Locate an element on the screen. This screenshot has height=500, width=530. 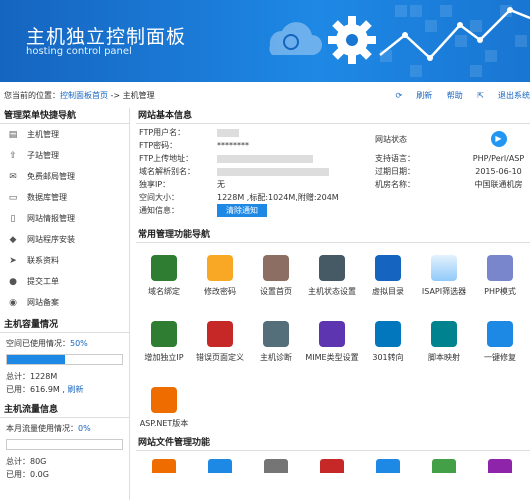
tool-monitor: 主机状态设置 is located at coordinates (332, 276).